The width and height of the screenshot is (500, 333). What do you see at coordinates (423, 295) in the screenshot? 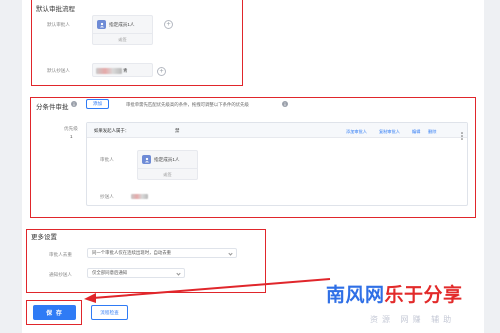
I see `watermark-red-text: 乐于分享` at bounding box center [423, 295].